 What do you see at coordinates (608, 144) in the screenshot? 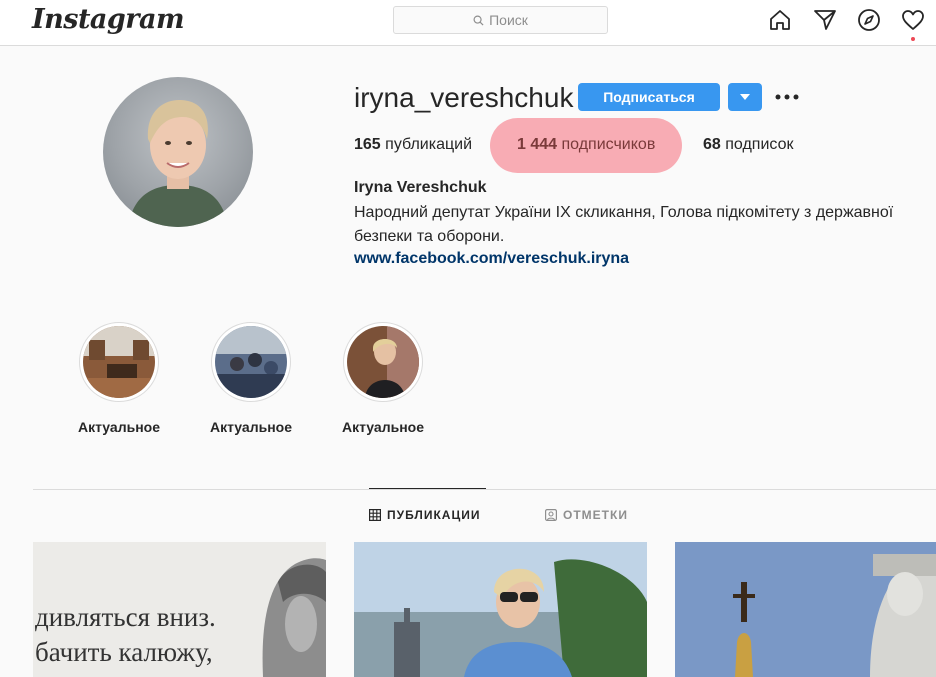
I see `followers-label: подписчиков` at bounding box center [608, 144].